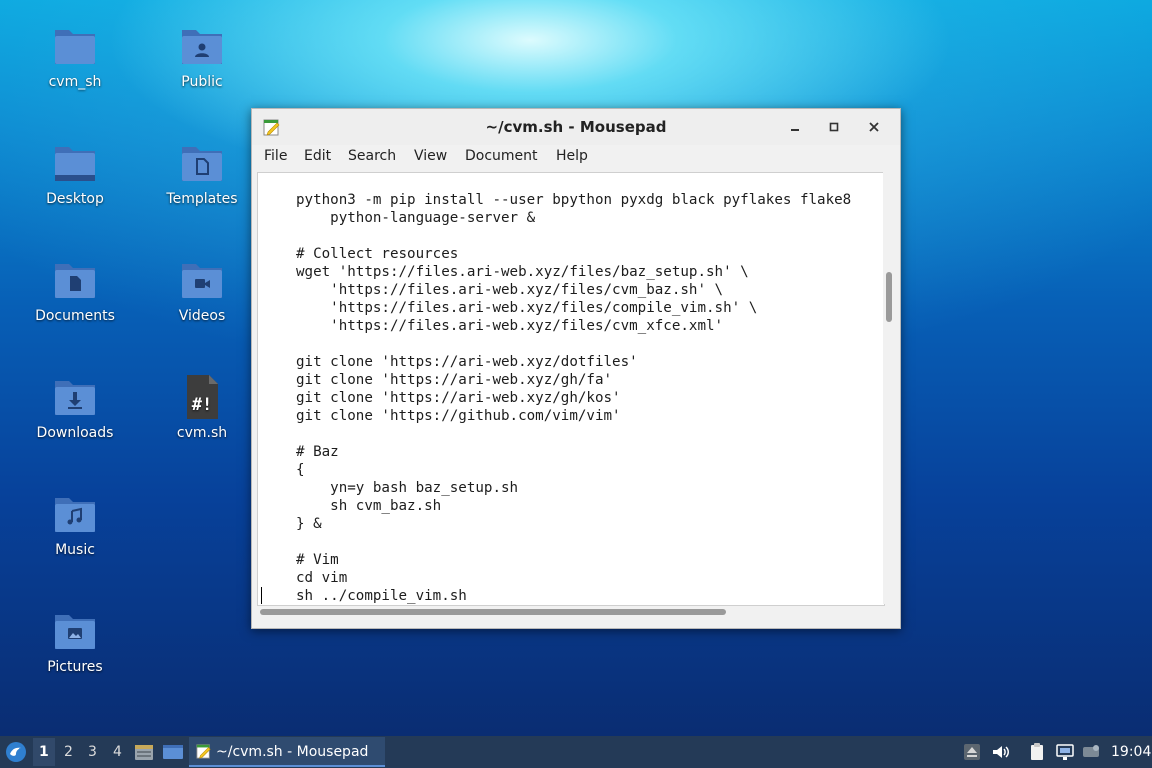  I want to click on notifications-icon, so click(1091, 752).